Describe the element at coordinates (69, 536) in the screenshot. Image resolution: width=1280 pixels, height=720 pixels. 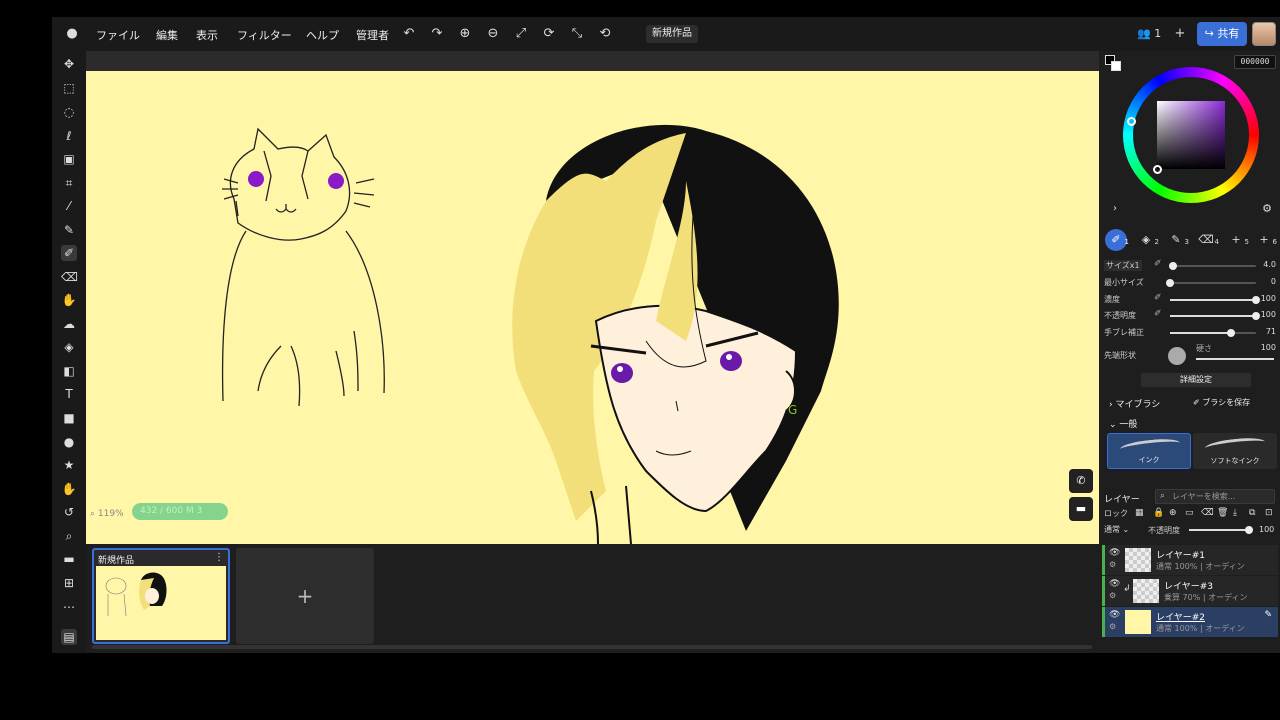
I see `zoom-icon: ⌕` at that location.